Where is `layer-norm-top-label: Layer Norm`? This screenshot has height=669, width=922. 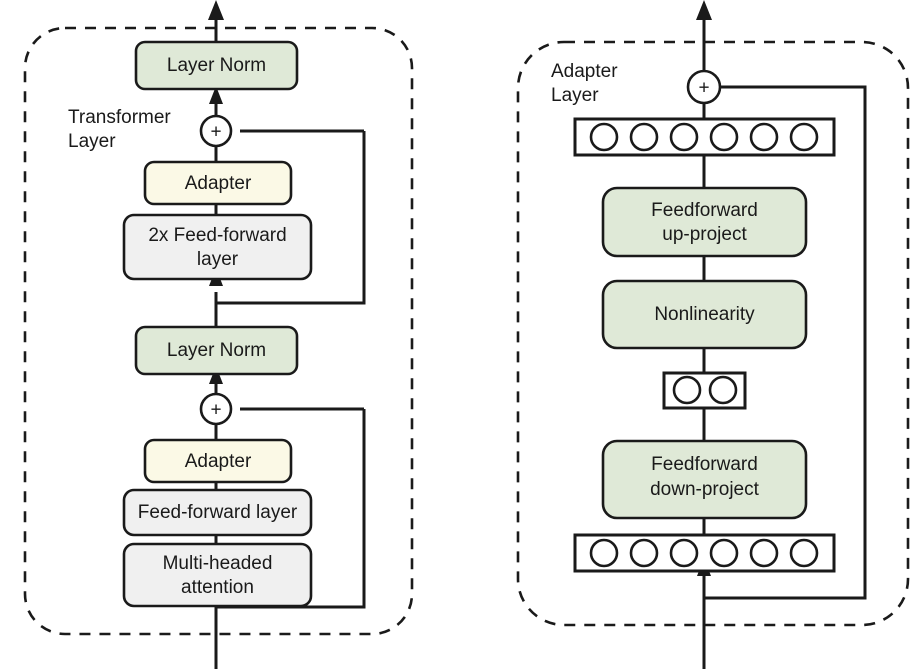
layer-norm-top-label: Layer Norm is located at coordinates (216, 65).